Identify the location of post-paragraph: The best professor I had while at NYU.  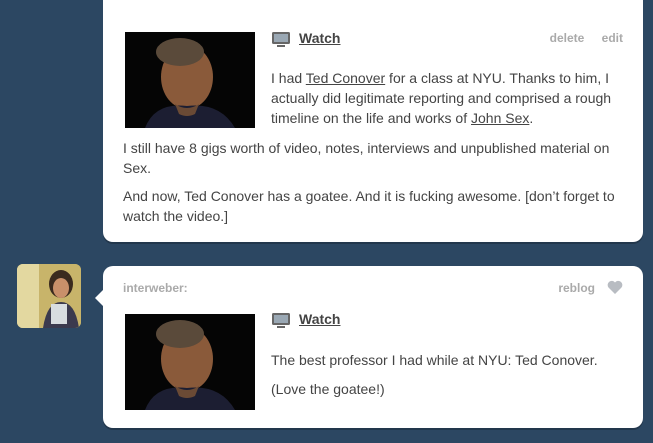
(434, 360).